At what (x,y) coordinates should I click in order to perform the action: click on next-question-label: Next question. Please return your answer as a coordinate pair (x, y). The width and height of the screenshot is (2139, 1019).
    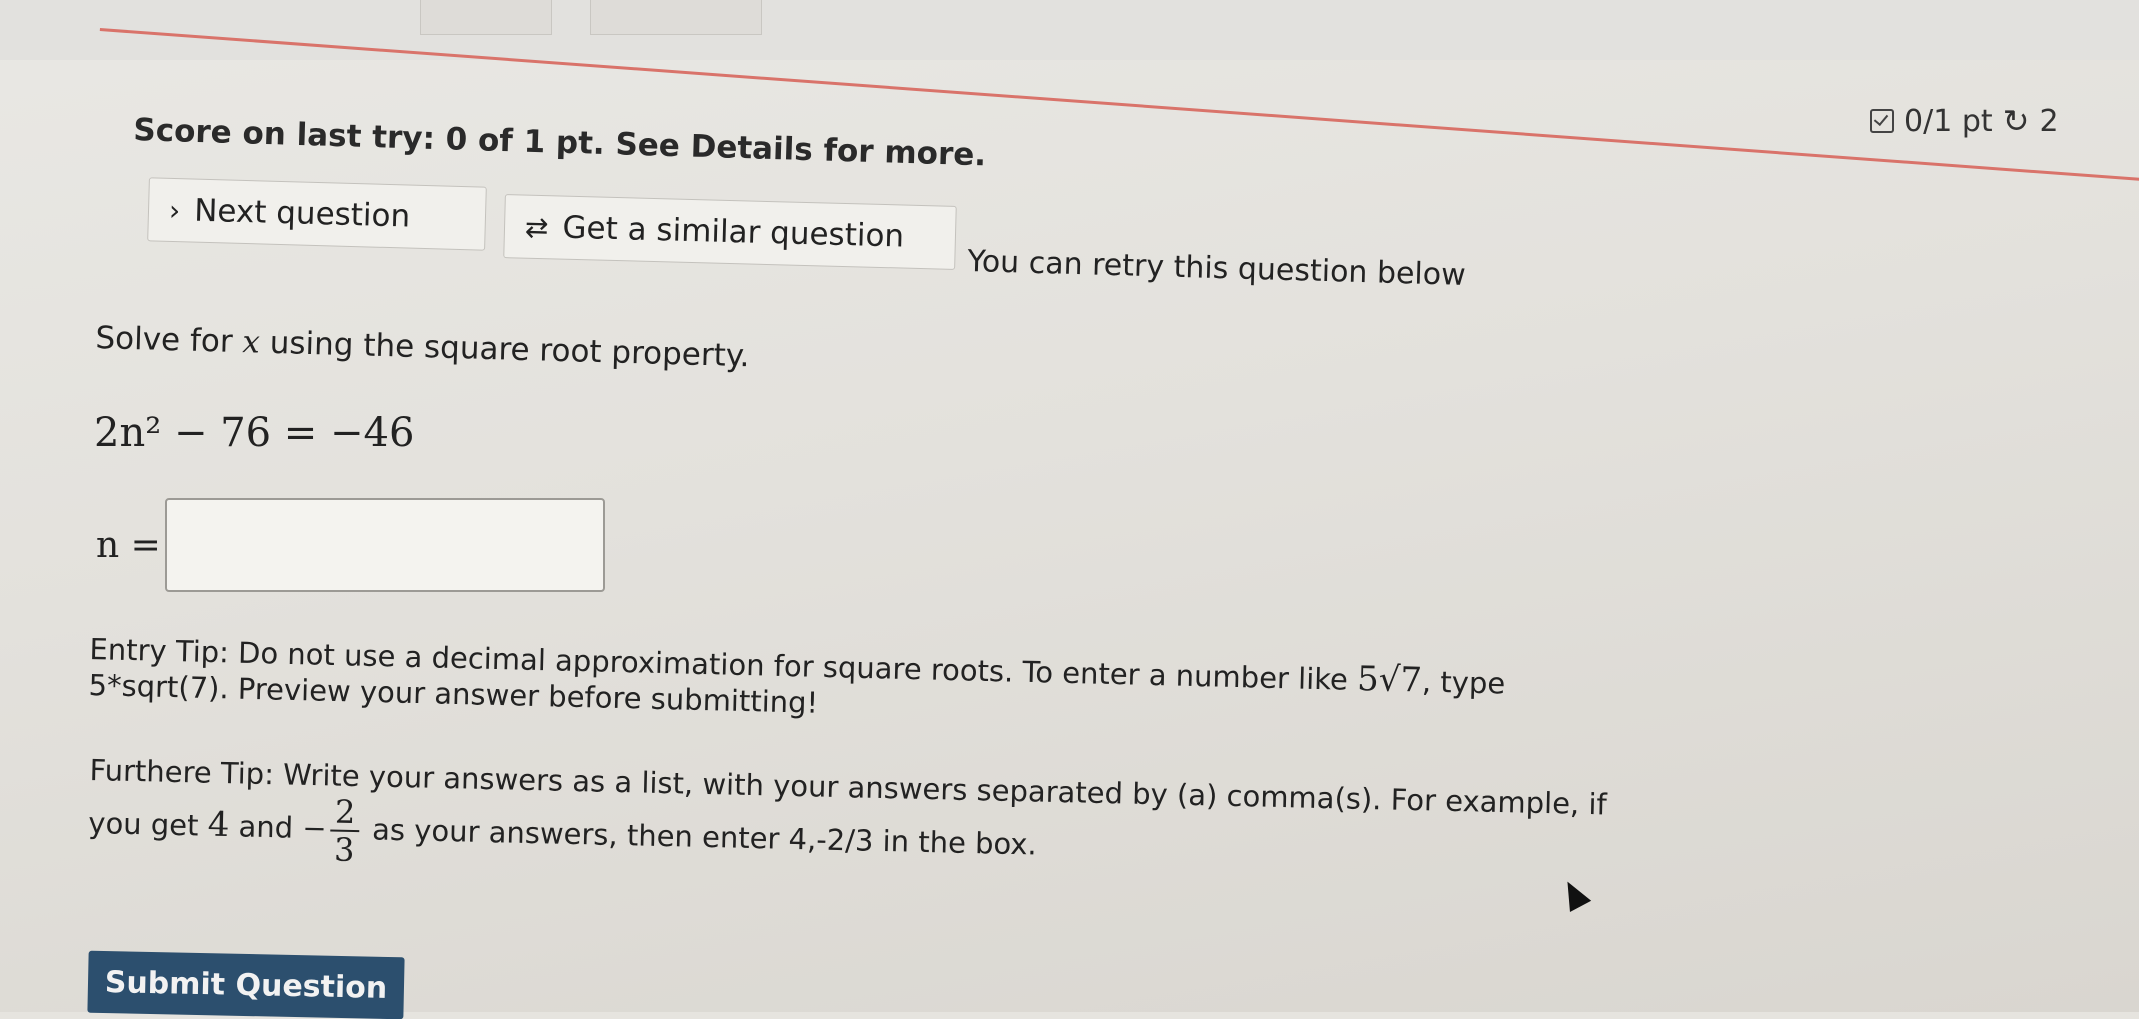
    Looking at the image, I should click on (302, 213).